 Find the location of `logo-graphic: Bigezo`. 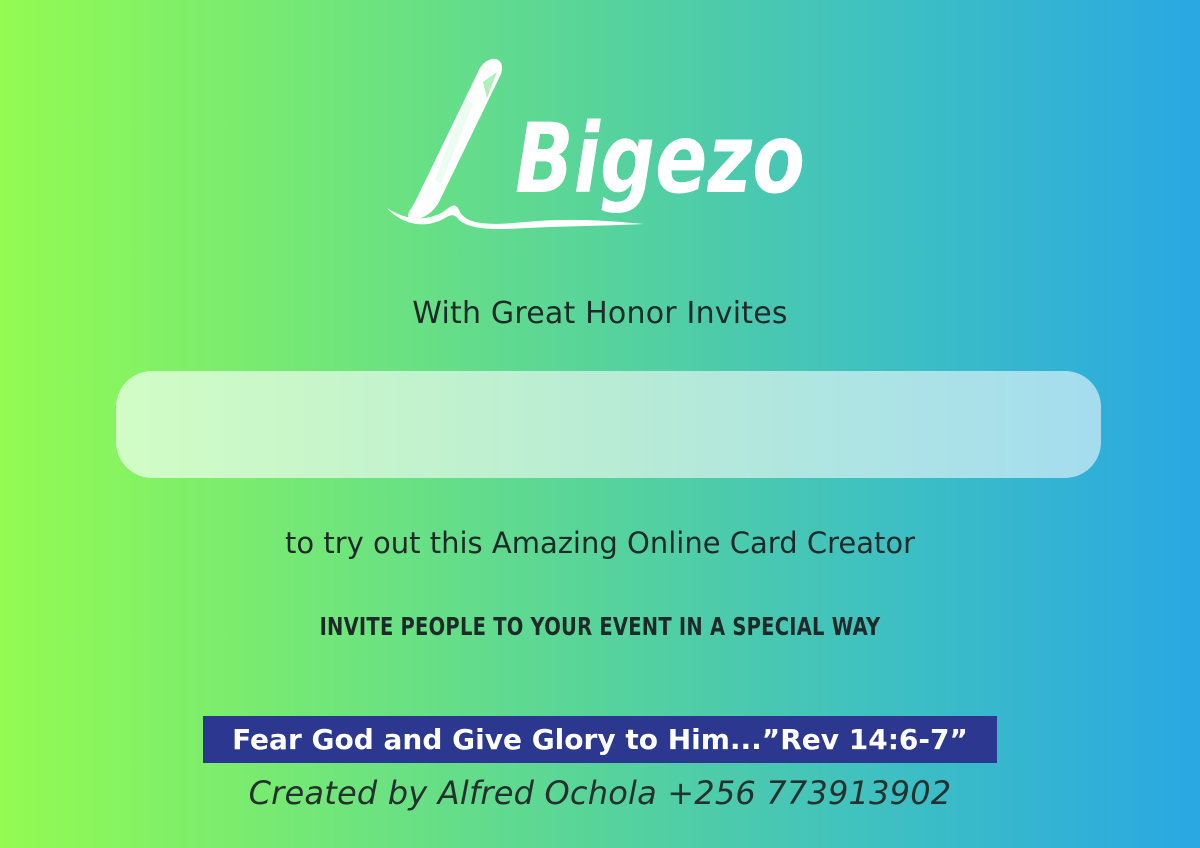

logo-graphic: Bigezo is located at coordinates (596, 144).